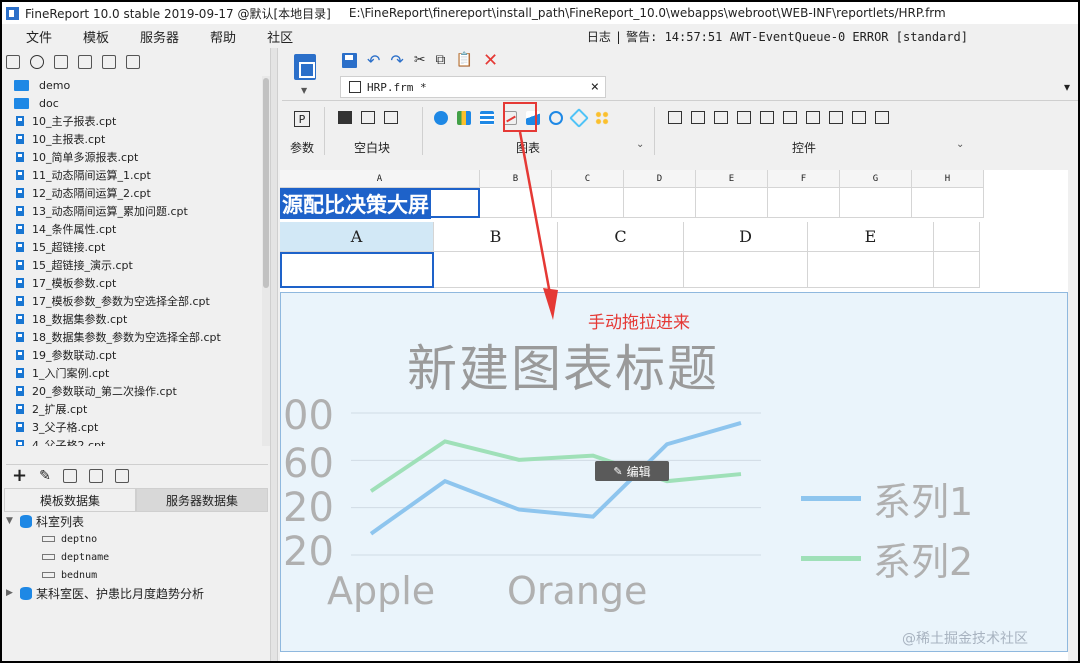  Describe the element at coordinates (279, 36) in the screenshot. I see `menu-community: 社区` at that location.